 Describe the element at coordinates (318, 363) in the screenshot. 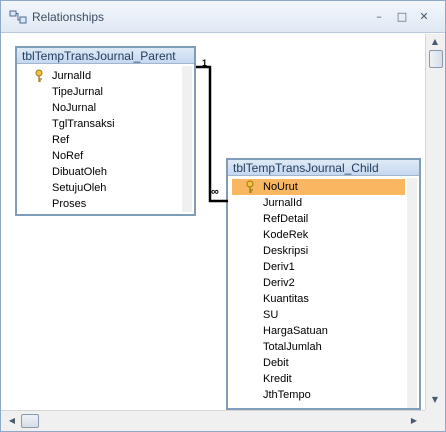

I see `field-row: Debit` at that location.